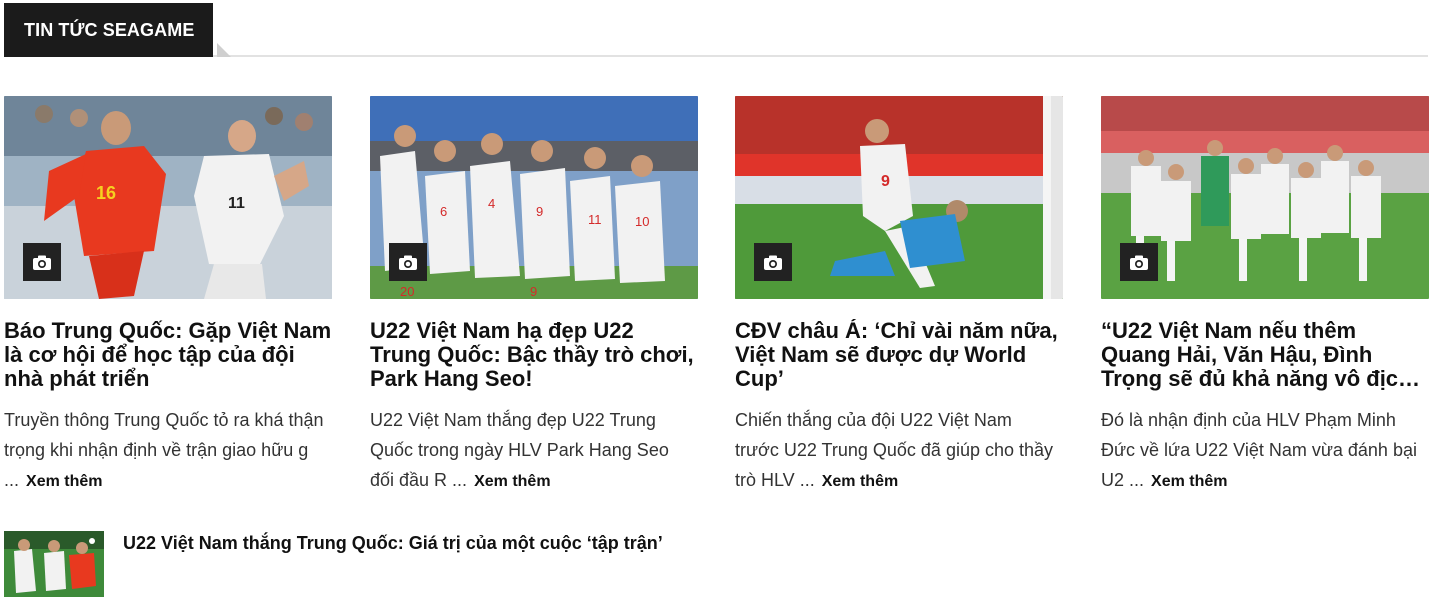 The height and width of the screenshot is (599, 1432). Describe the element at coordinates (106, 193) in the screenshot. I see `svg-text: 16` at that location.